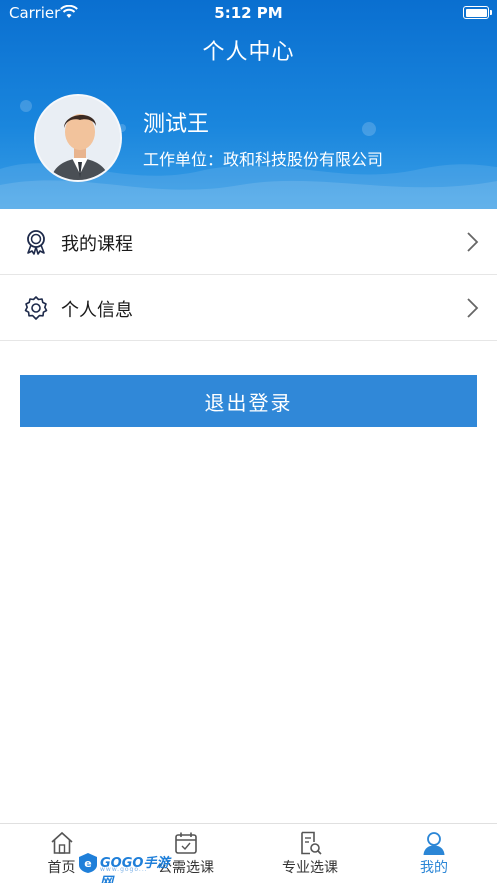 The height and width of the screenshot is (883, 497). What do you see at coordinates (248, 308) in the screenshot?
I see `menu-item-personal-info: 个人信息` at bounding box center [248, 308].